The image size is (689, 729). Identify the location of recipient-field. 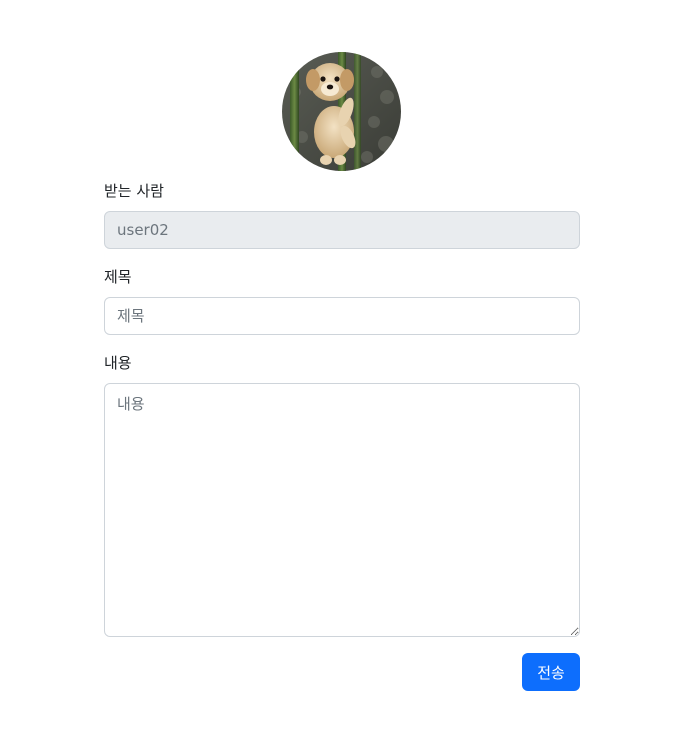
(342, 230).